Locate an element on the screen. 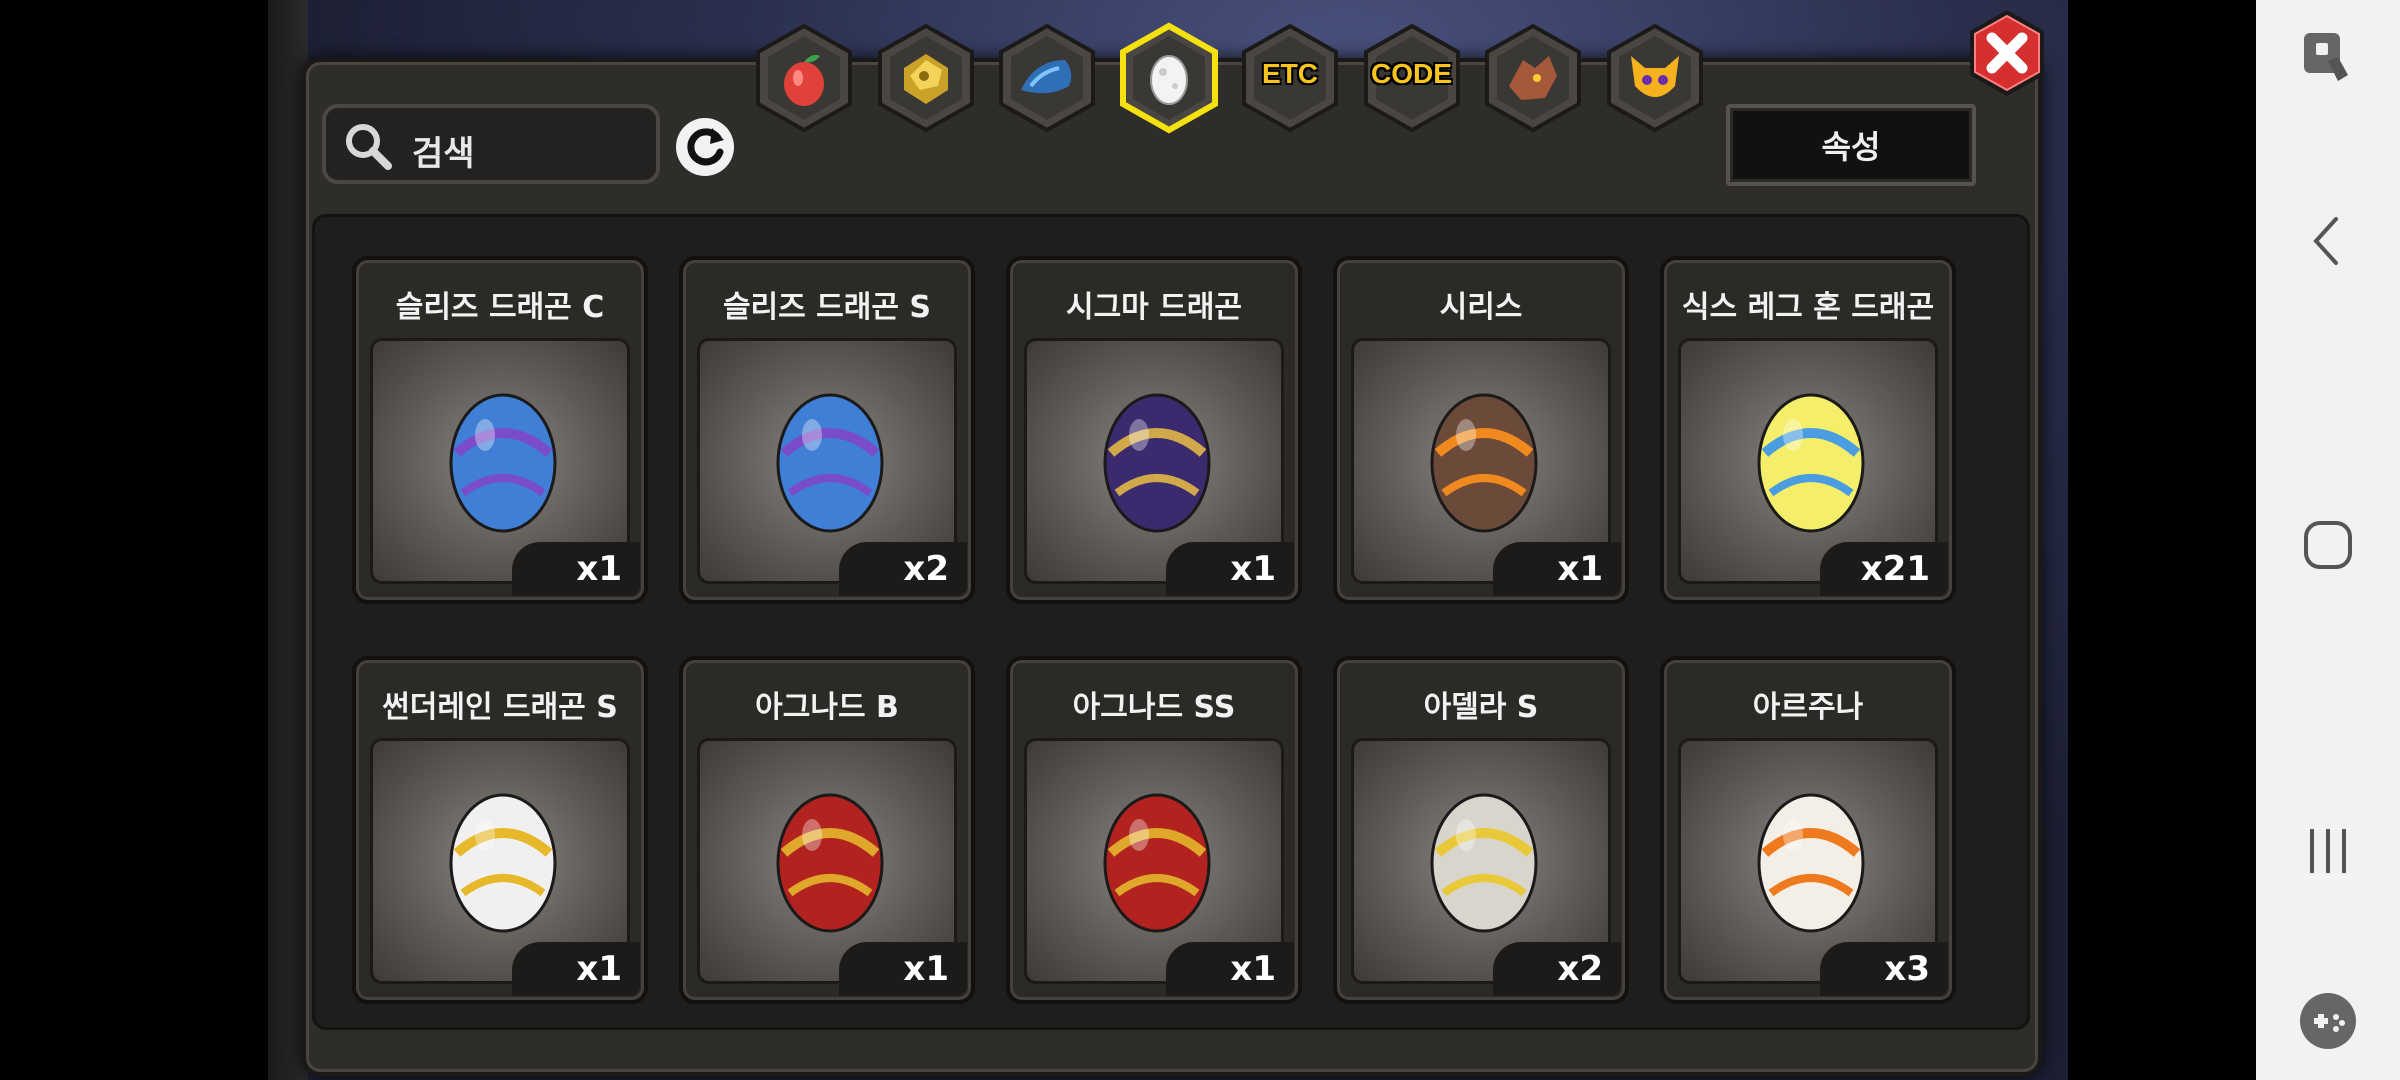  back-button is located at coordinates (2328, 241).